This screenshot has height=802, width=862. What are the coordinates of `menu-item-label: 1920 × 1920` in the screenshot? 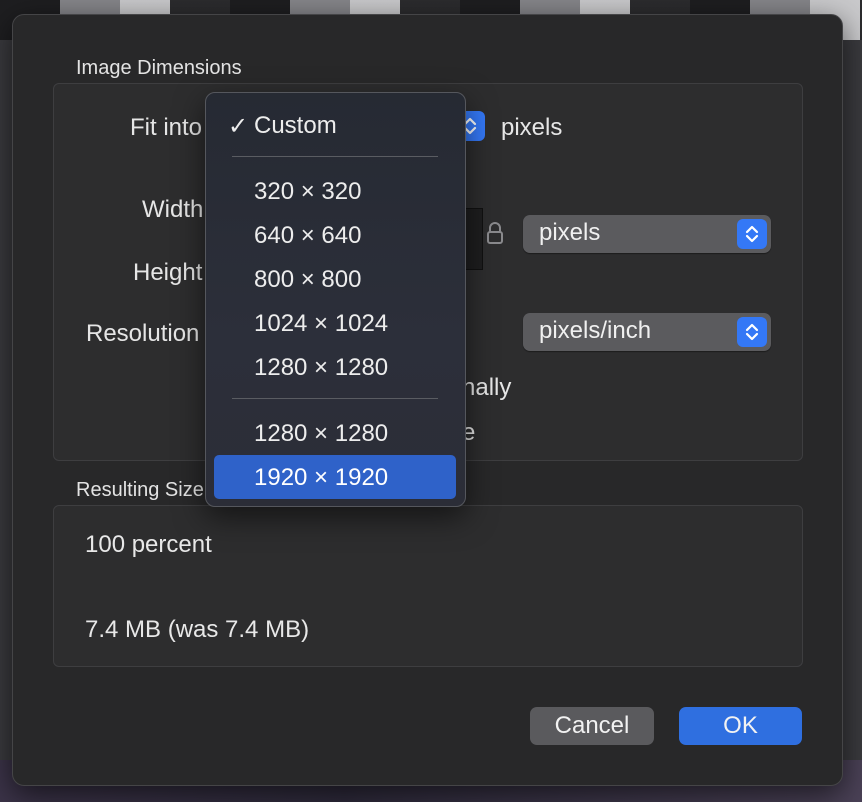 It's located at (321, 477).